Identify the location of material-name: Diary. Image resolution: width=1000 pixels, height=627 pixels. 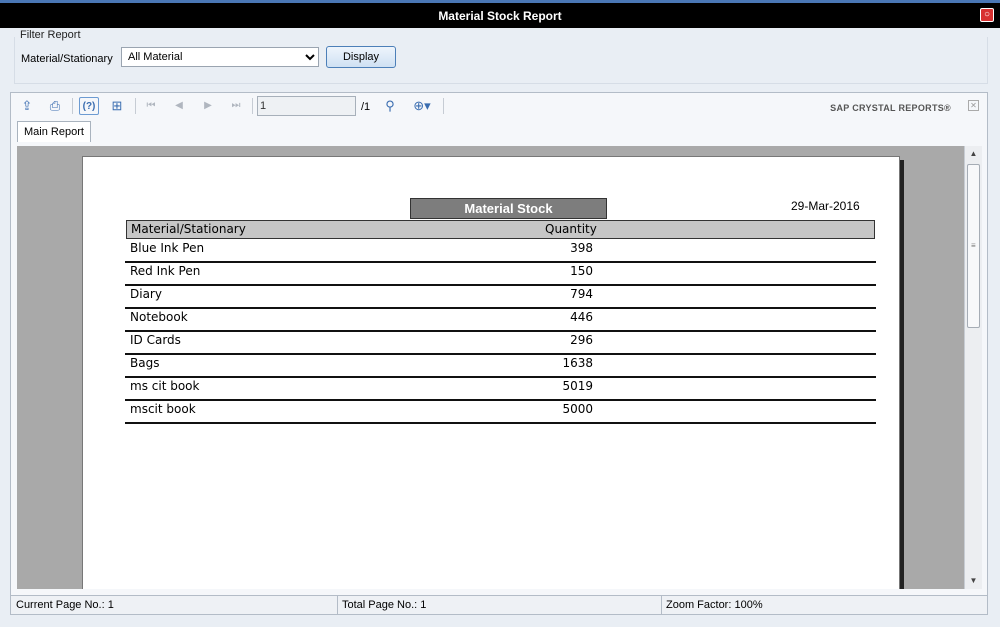
(146, 294).